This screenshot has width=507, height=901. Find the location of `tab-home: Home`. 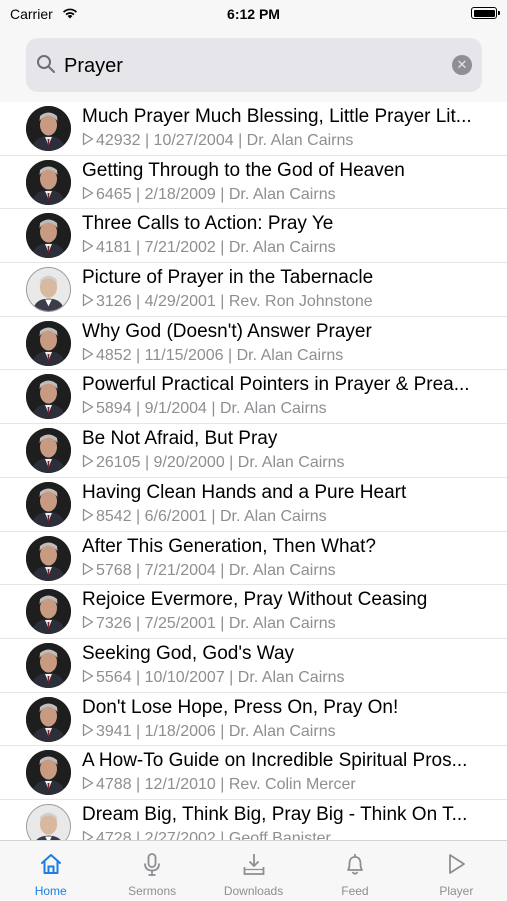

tab-home: Home is located at coordinates (50, 871).